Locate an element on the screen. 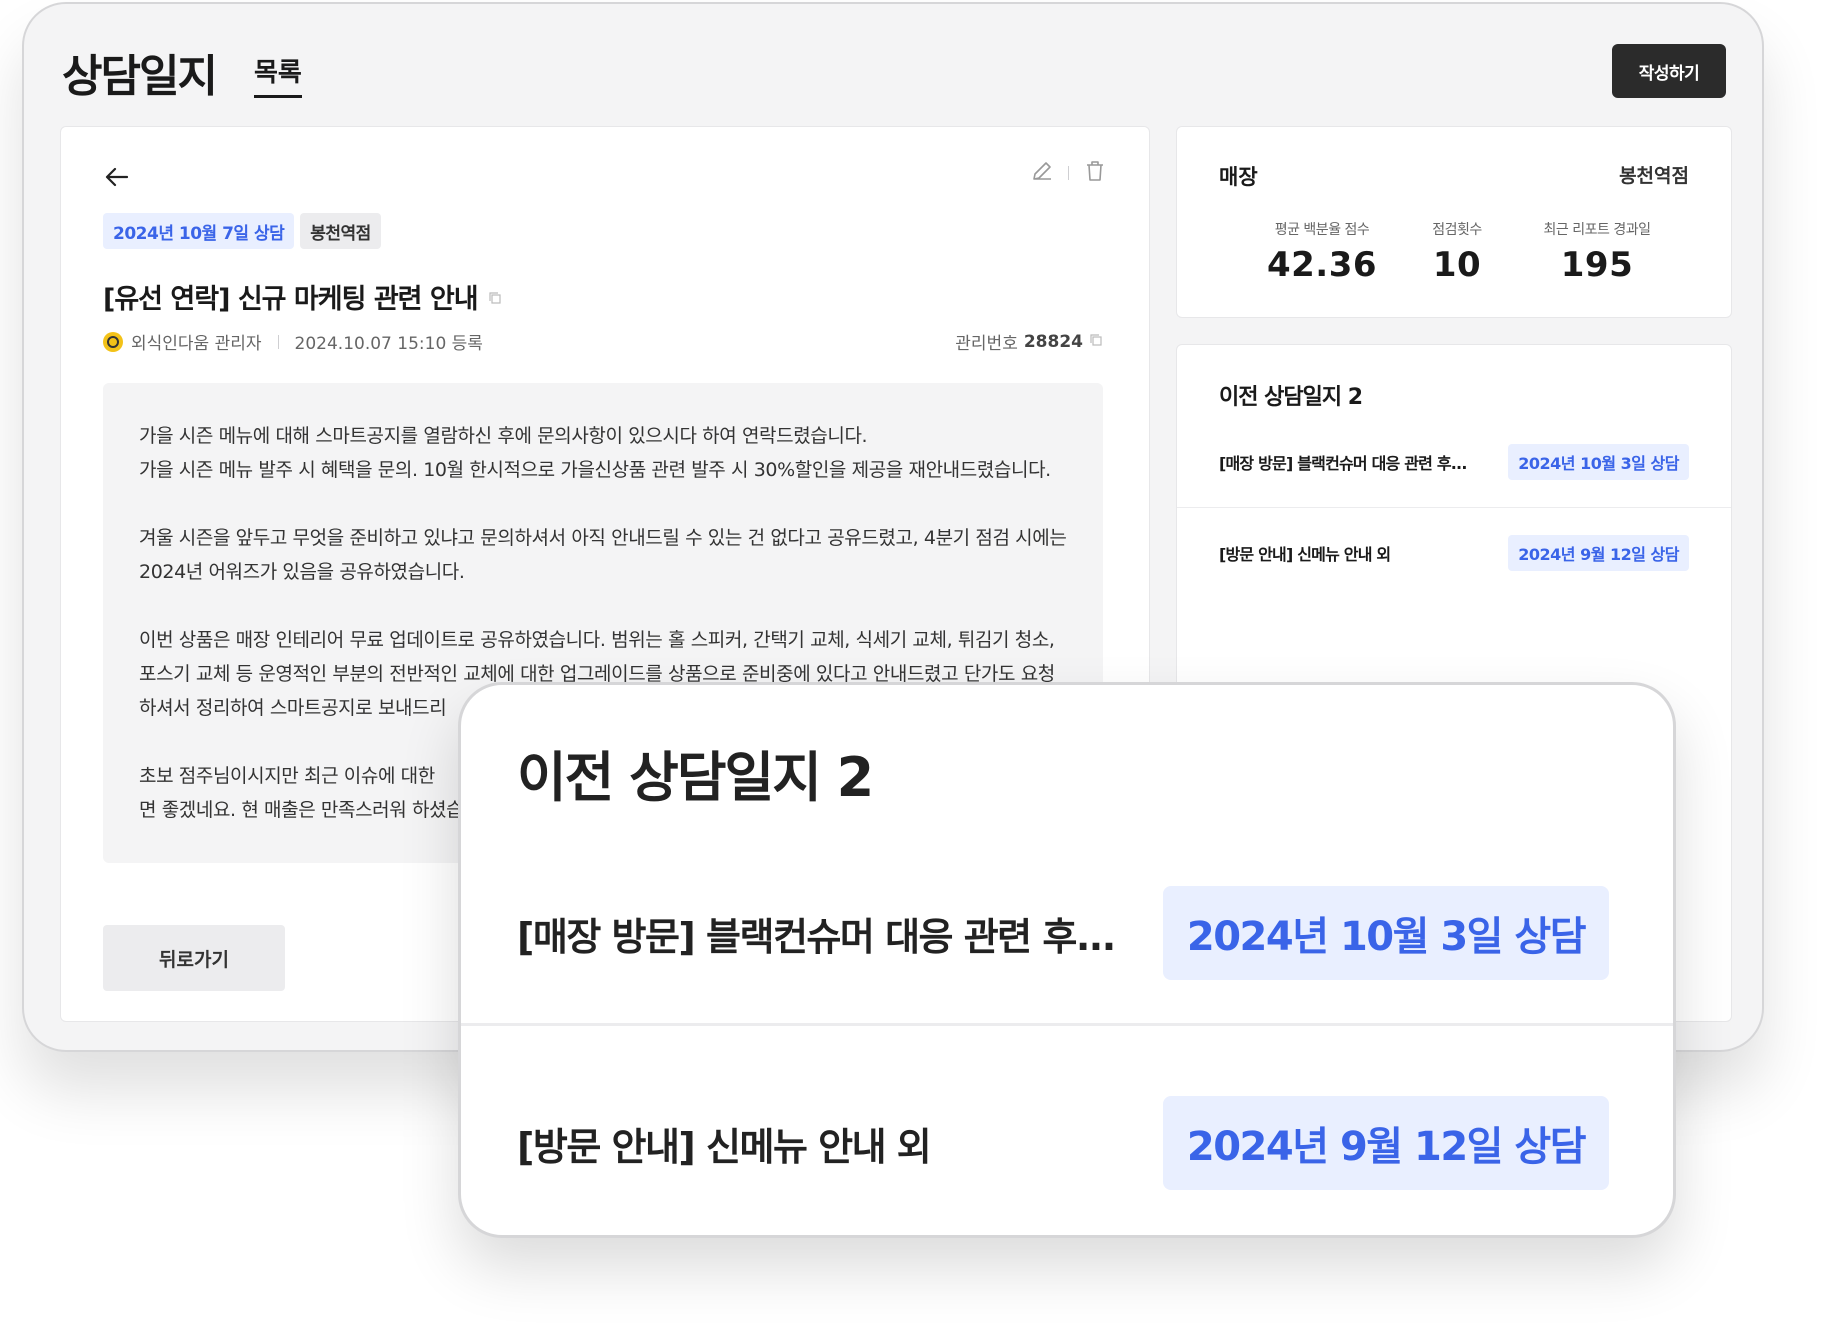 The image size is (1827, 1330). post-toolbar is located at coordinates (1068, 173).